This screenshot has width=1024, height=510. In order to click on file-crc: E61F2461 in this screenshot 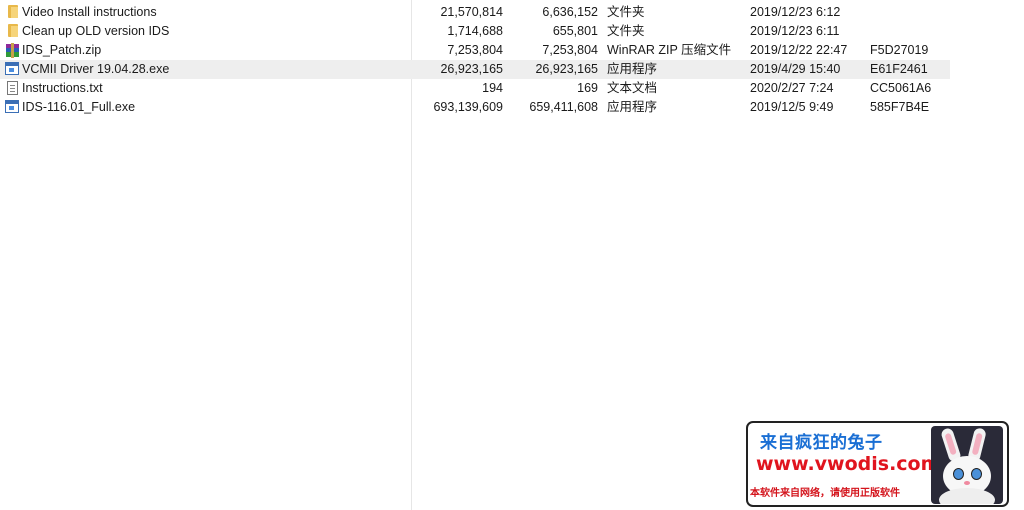, I will do `click(899, 69)`.